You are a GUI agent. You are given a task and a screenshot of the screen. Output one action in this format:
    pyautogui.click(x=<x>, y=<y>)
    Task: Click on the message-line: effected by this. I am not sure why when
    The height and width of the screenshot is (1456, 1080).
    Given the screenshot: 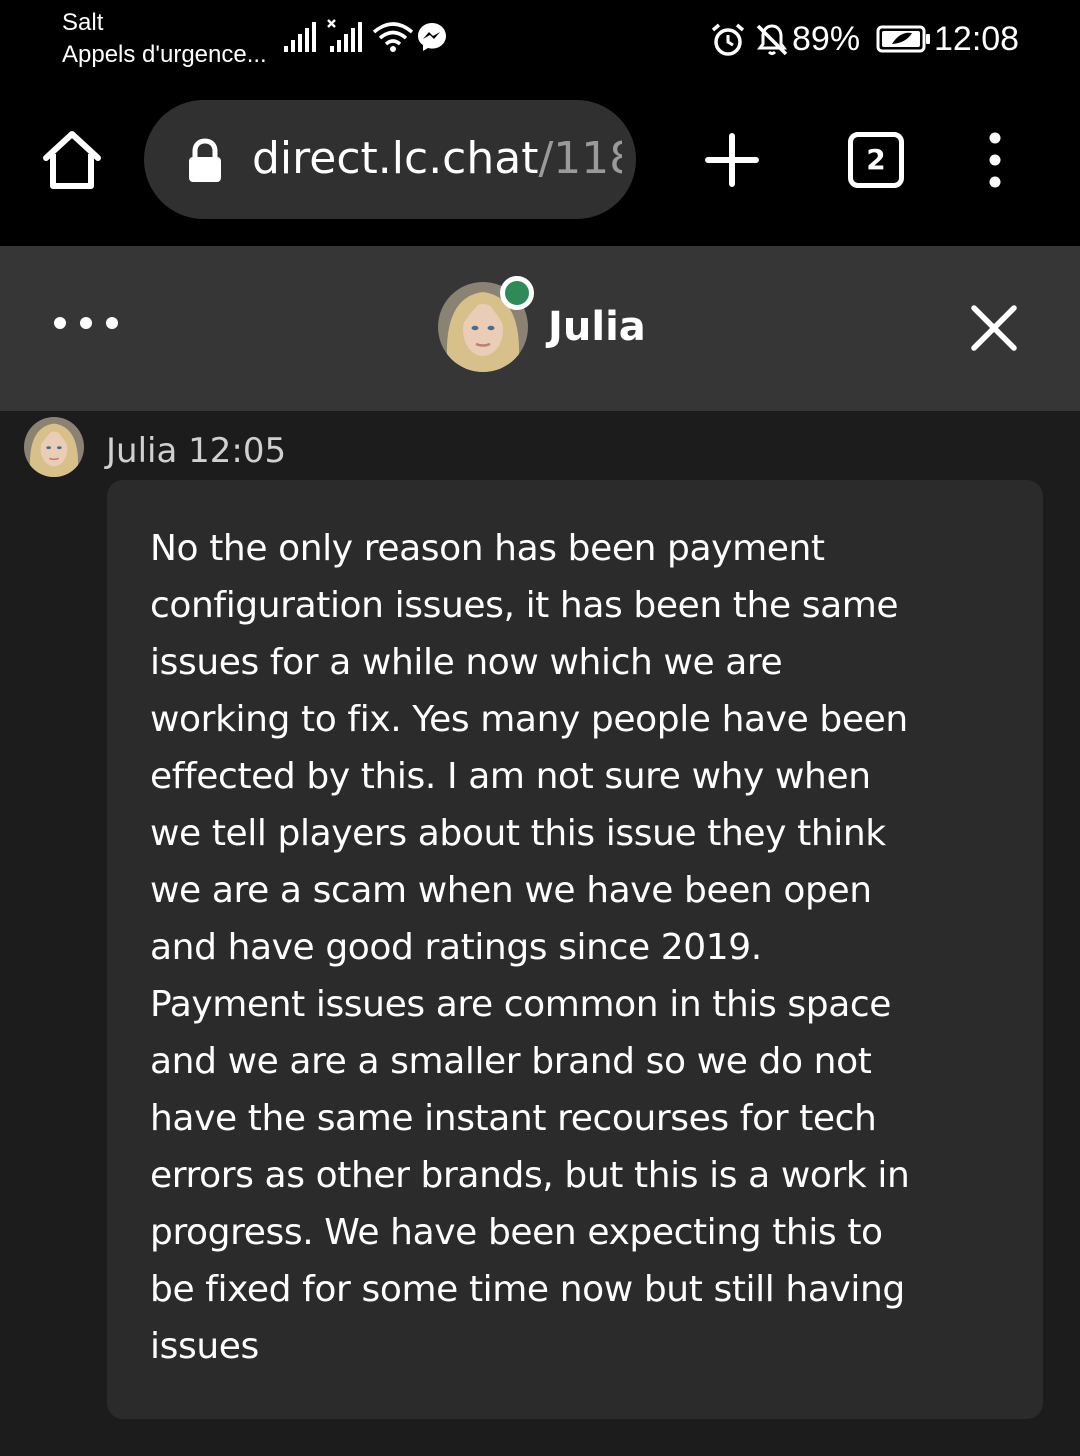 What is the action you would take?
    pyautogui.click(x=510, y=776)
    